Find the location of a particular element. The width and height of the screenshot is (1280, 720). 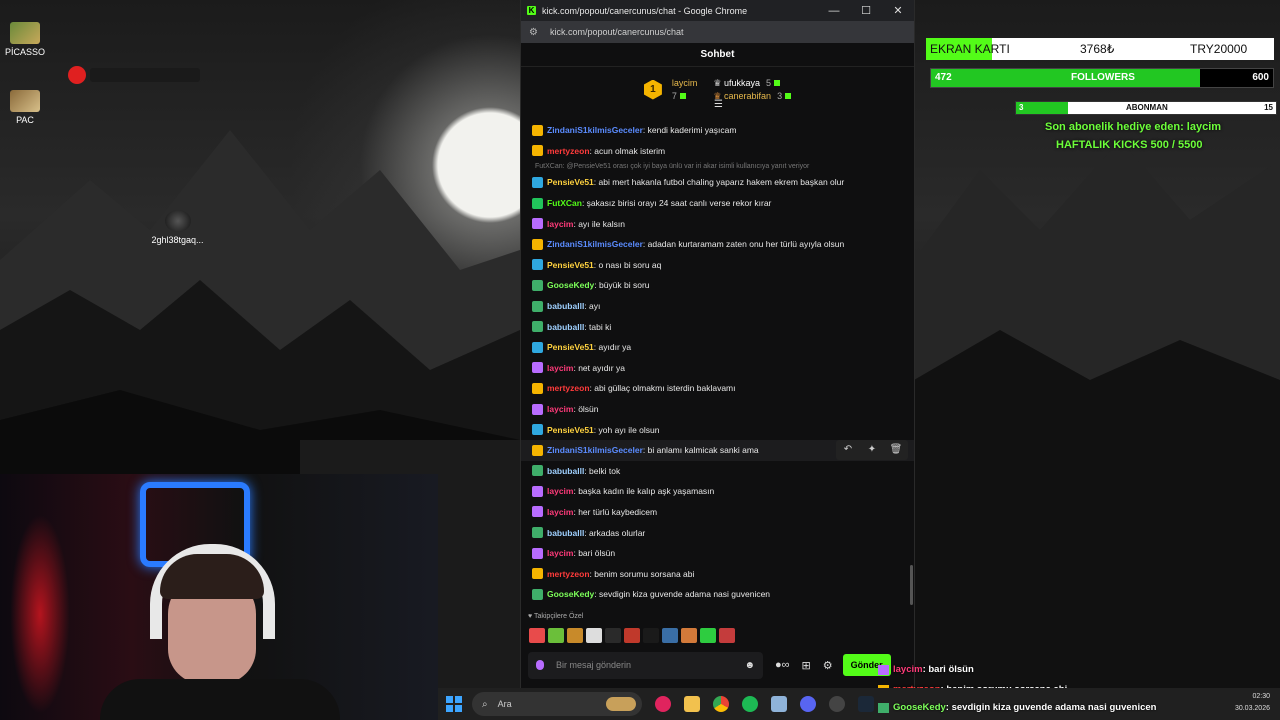

chat-message: mertyzeon: acun olmak isterim is located at coordinates (717, 151).